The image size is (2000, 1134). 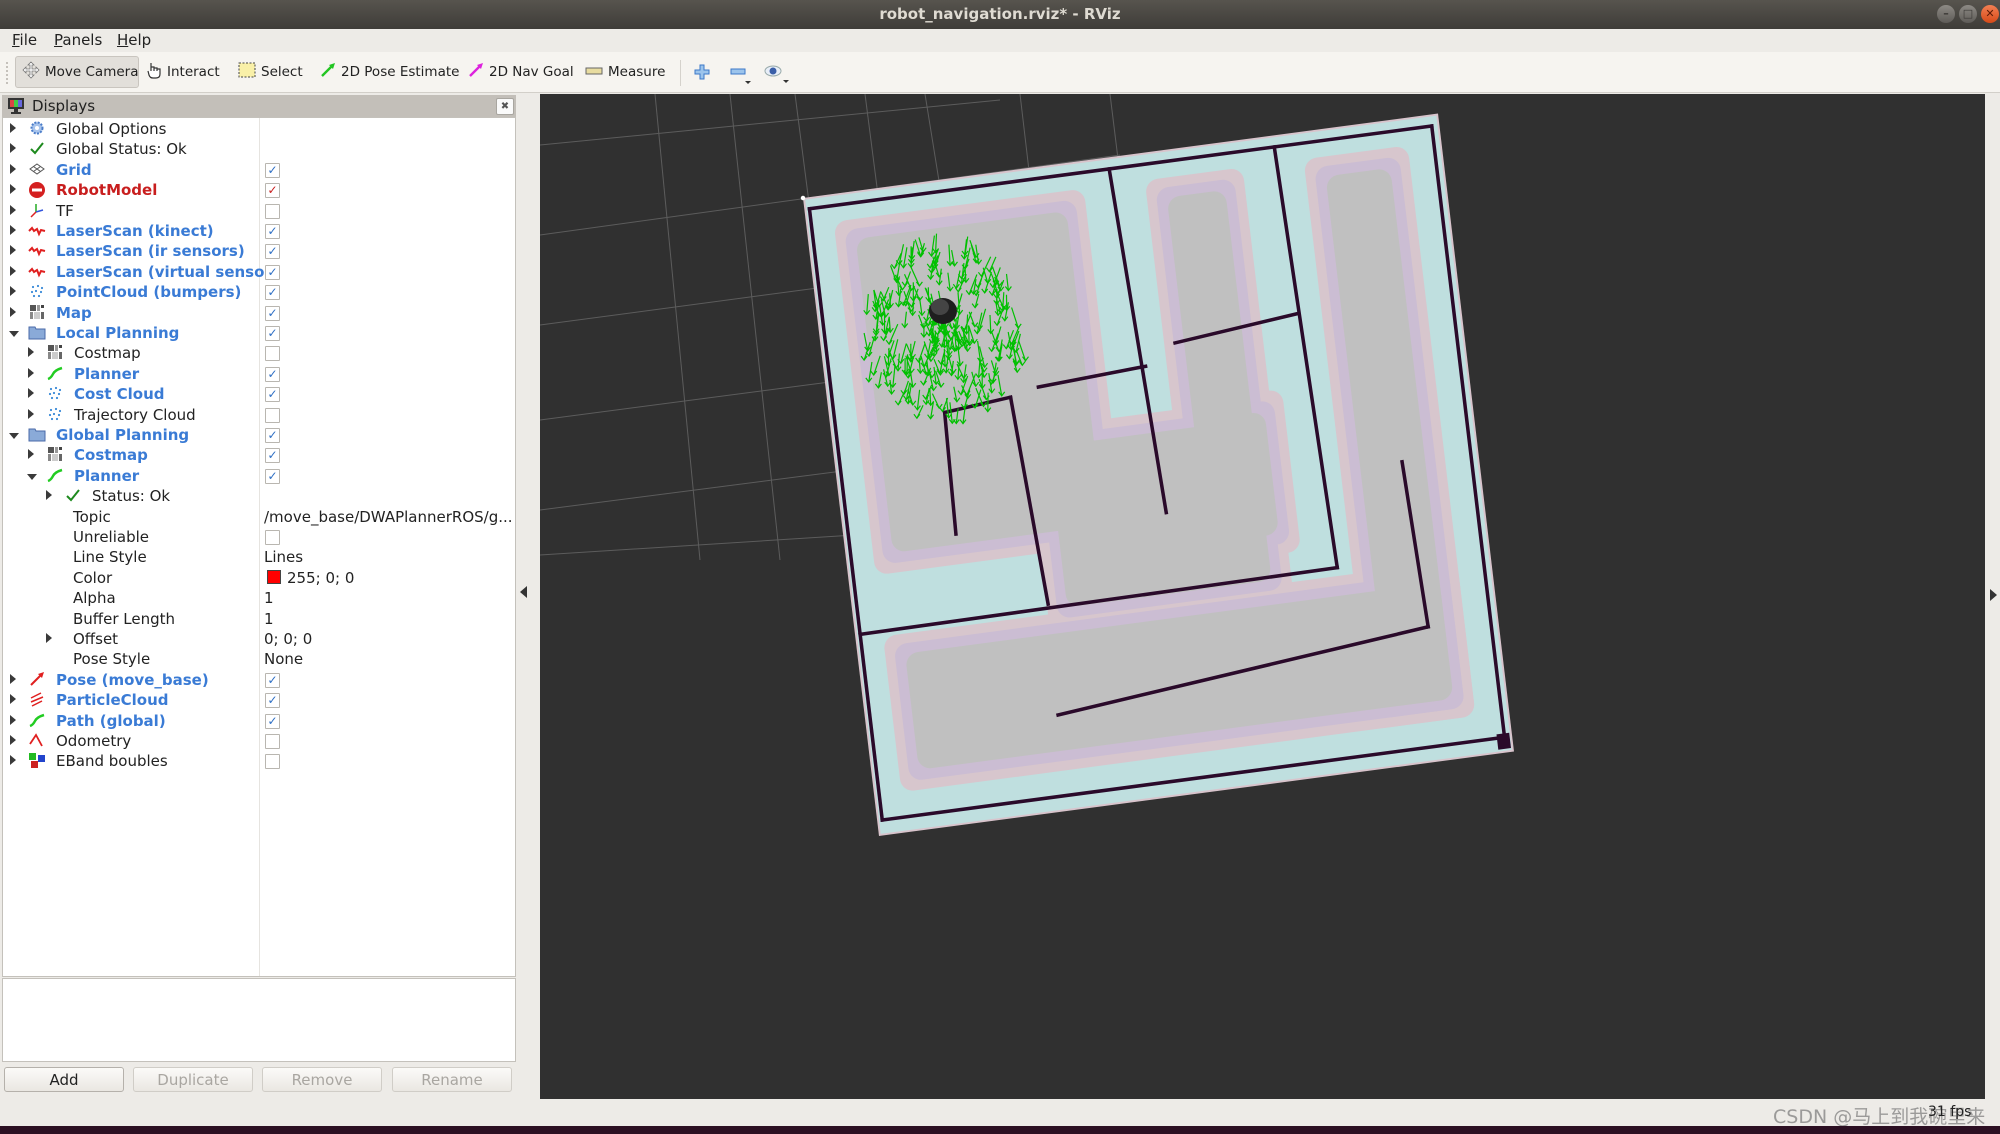 What do you see at coordinates (259, 251) in the screenshot?
I see `display-row: LaserScan (ir sensors) ✓` at bounding box center [259, 251].